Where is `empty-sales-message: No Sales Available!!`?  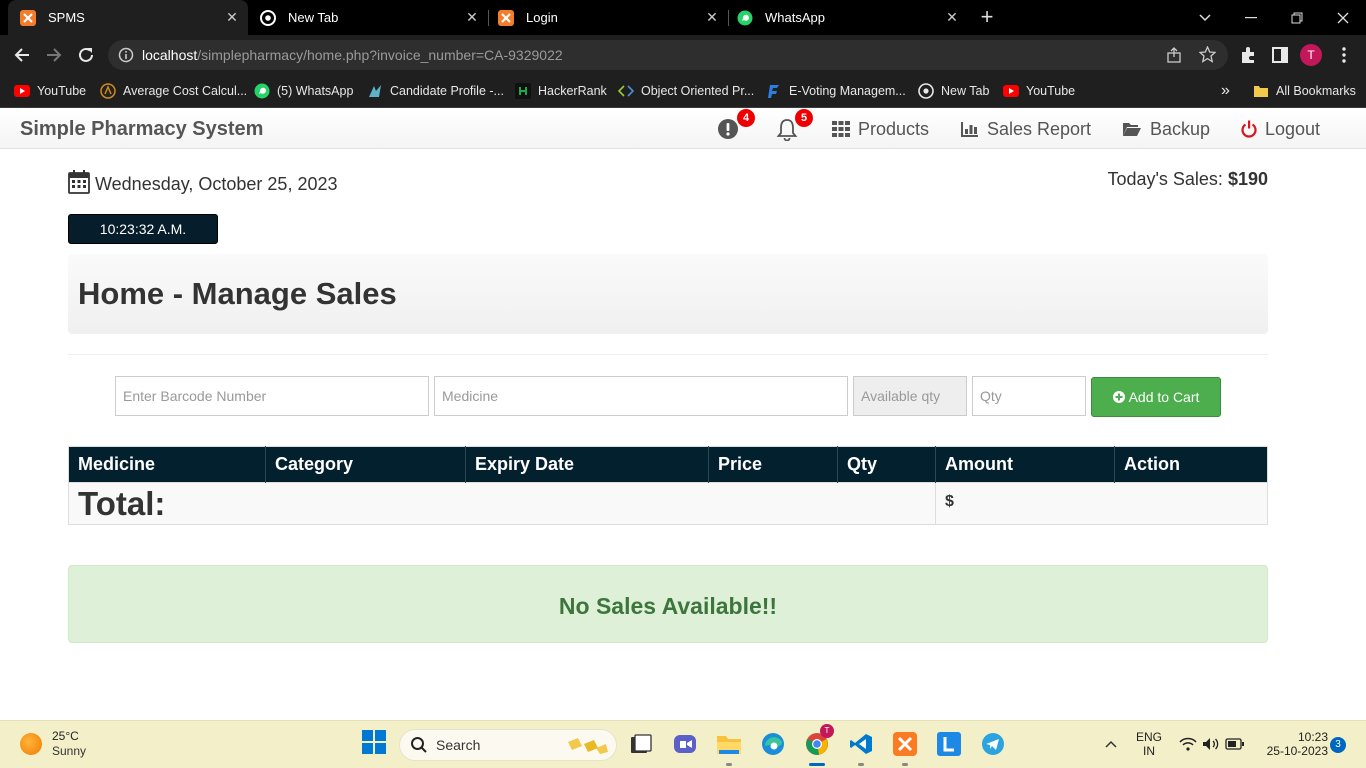 empty-sales-message: No Sales Available!! is located at coordinates (668, 606).